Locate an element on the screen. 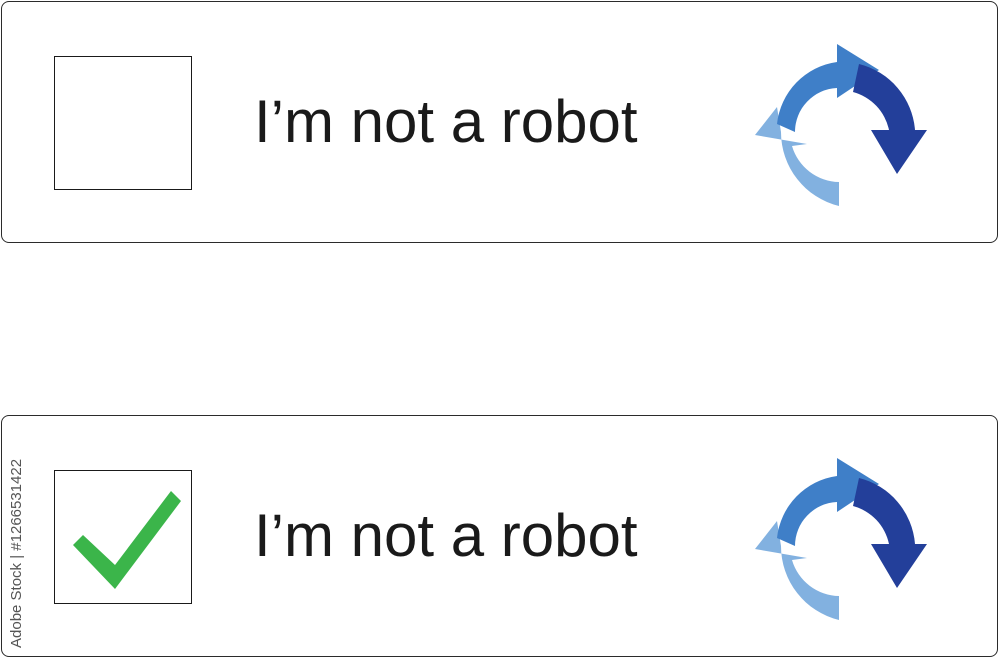  checkmark-icon is located at coordinates (127, 540).